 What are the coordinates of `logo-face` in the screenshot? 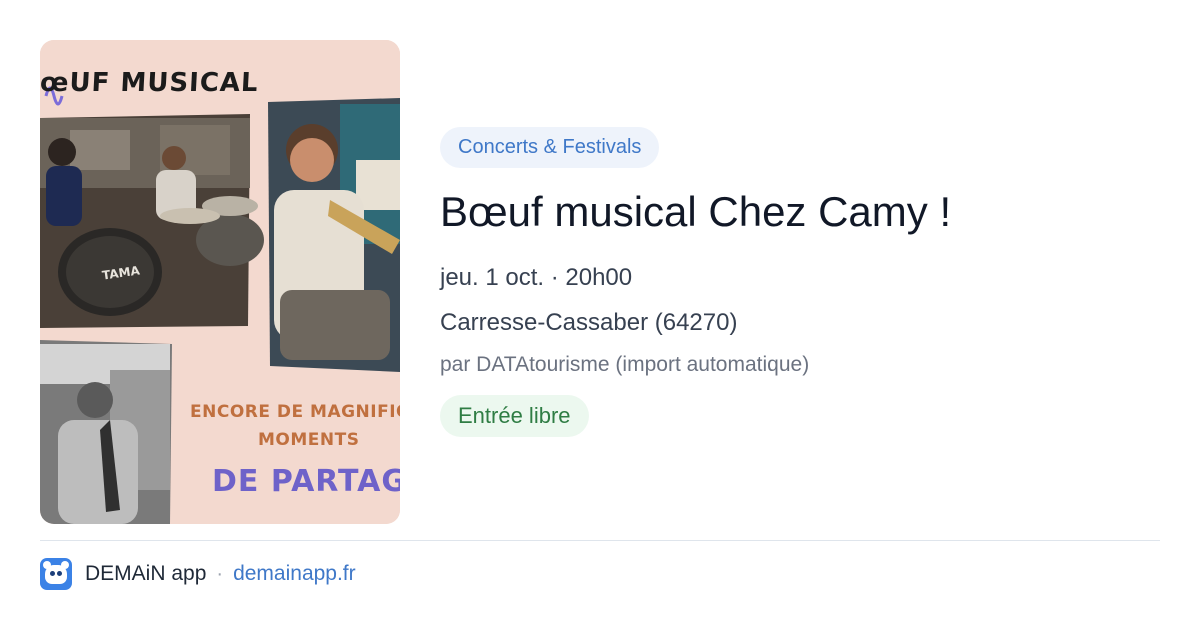 It's located at (56, 574).